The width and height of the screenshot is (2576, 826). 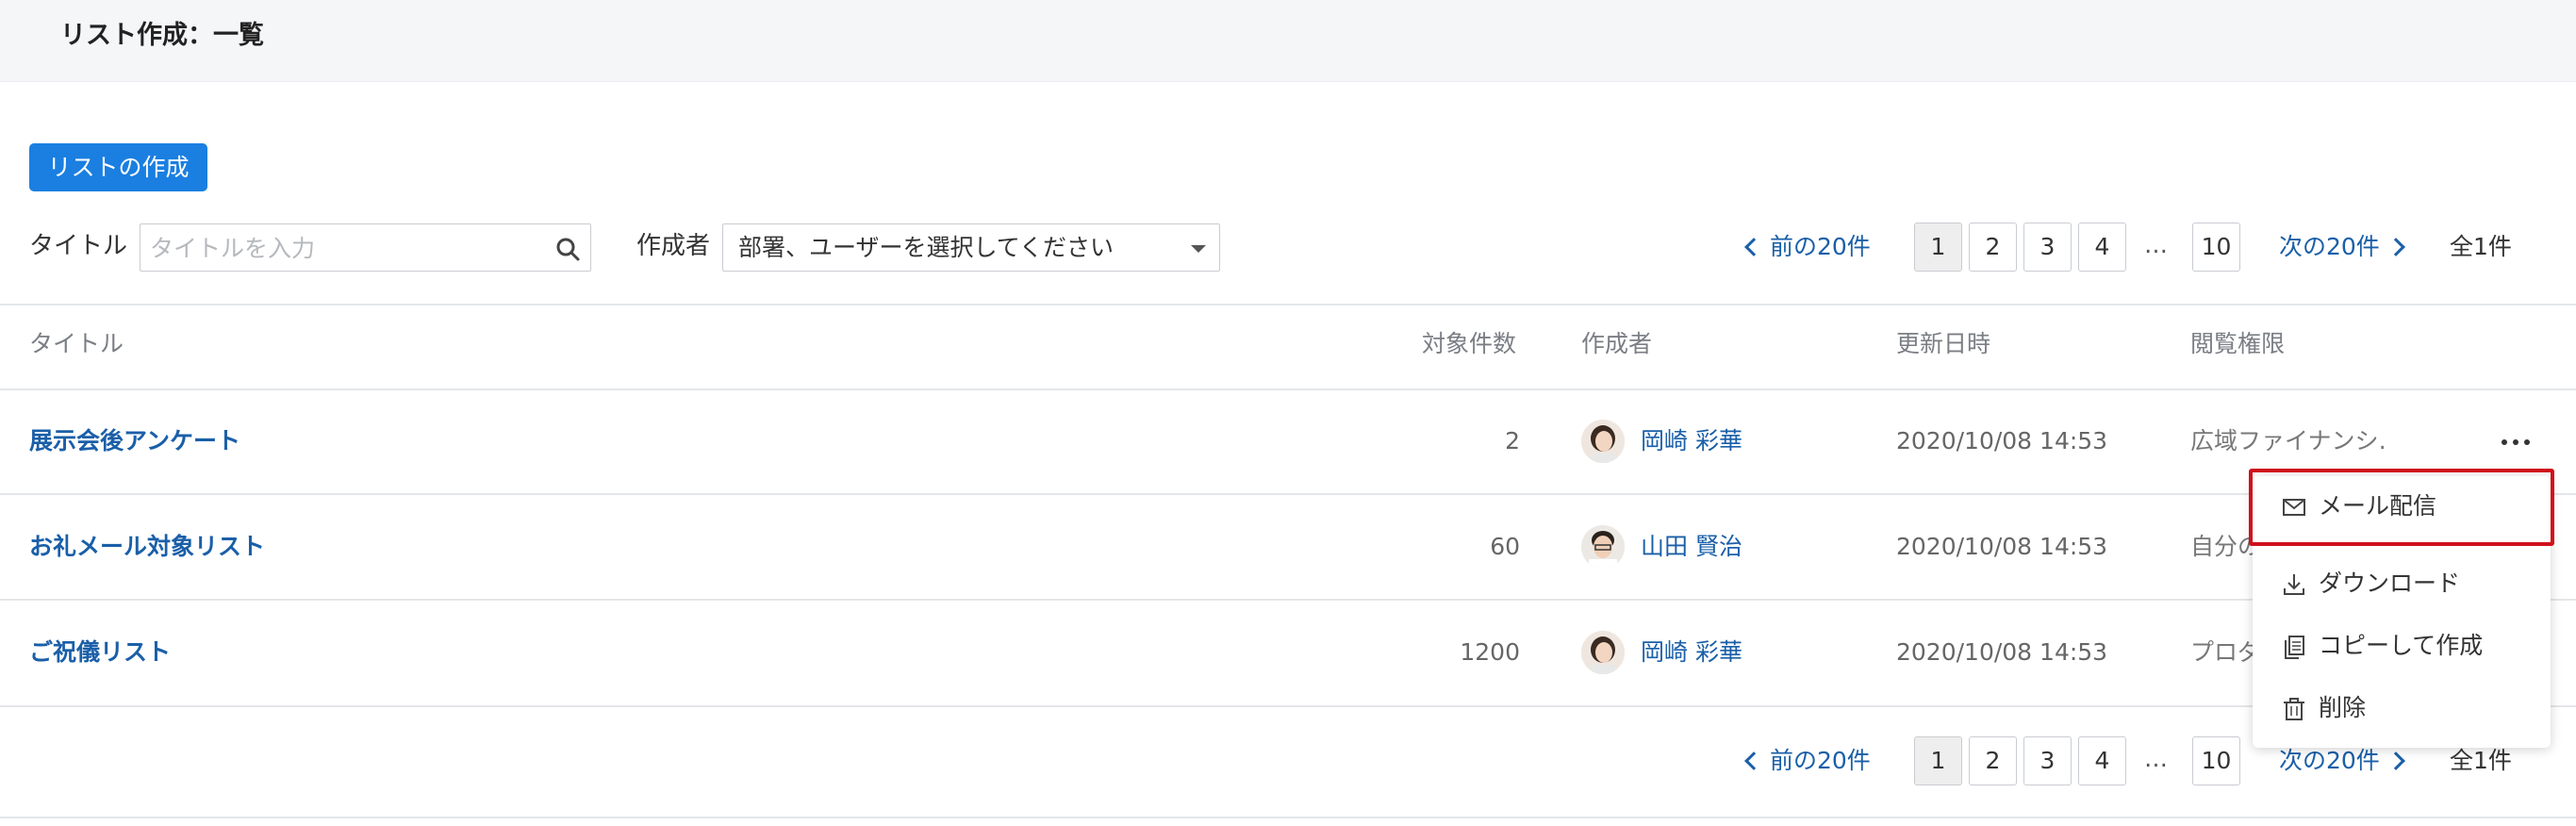 I want to click on create-list-button: リストの作成, so click(x=118, y=167).